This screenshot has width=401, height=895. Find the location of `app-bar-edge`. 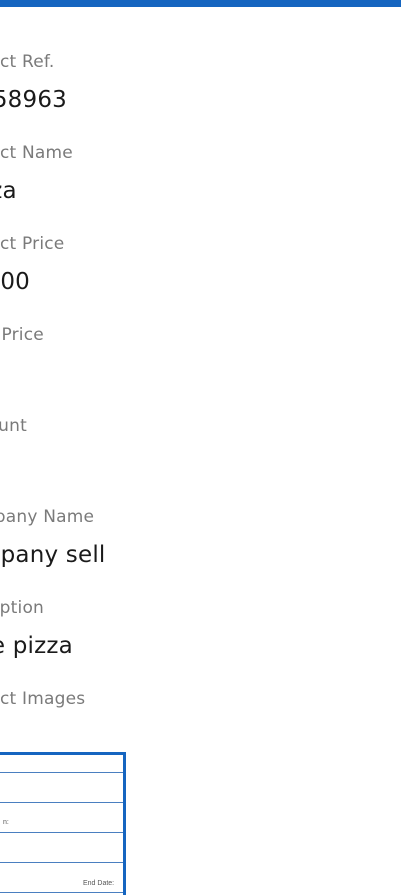

app-bar-edge is located at coordinates (200, 3).